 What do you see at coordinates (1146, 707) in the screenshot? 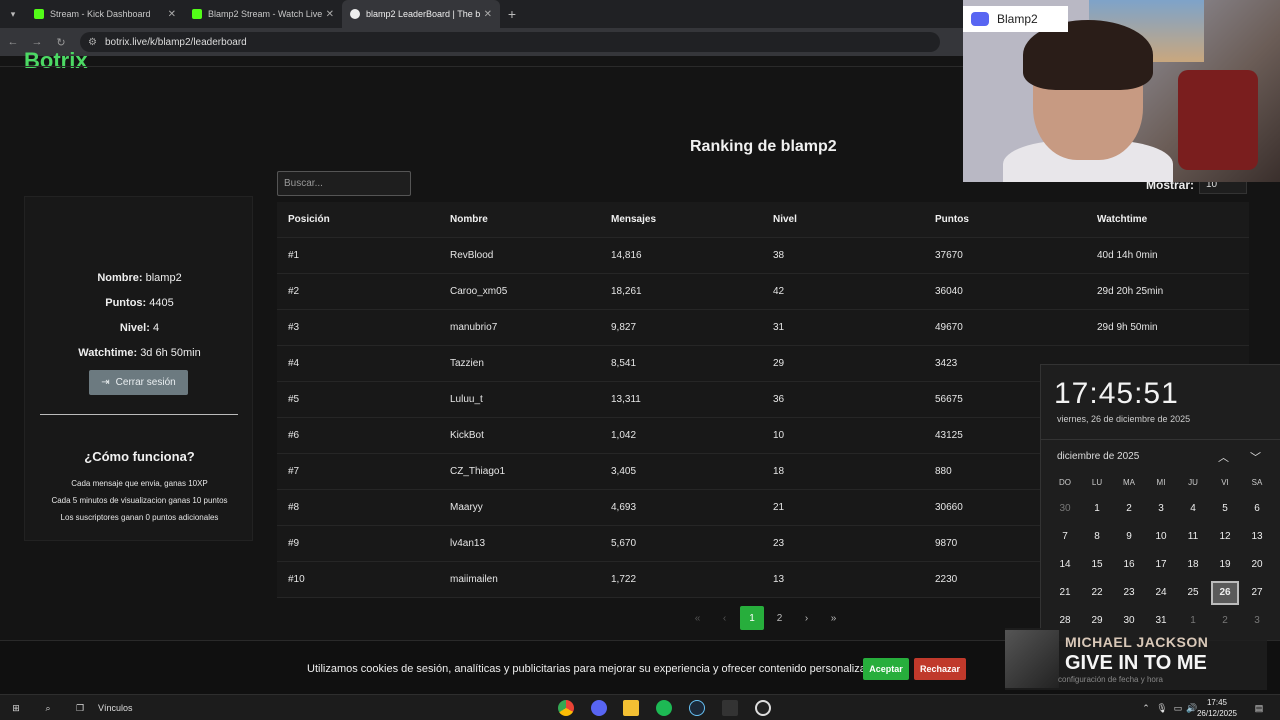
I see `chevron-up-icon: ⌃` at bounding box center [1146, 707].